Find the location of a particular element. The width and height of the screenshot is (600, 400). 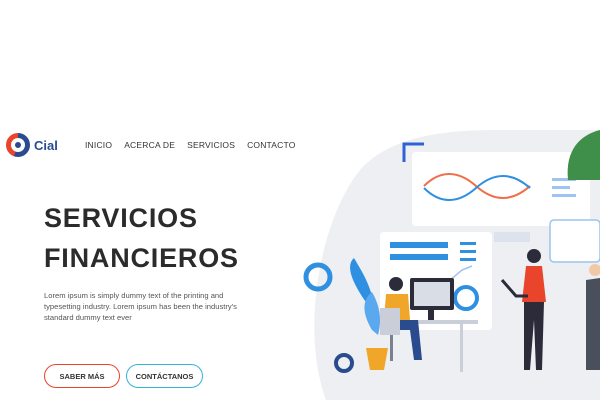

nav-link-servicios: SERVICIOS is located at coordinates (211, 145).